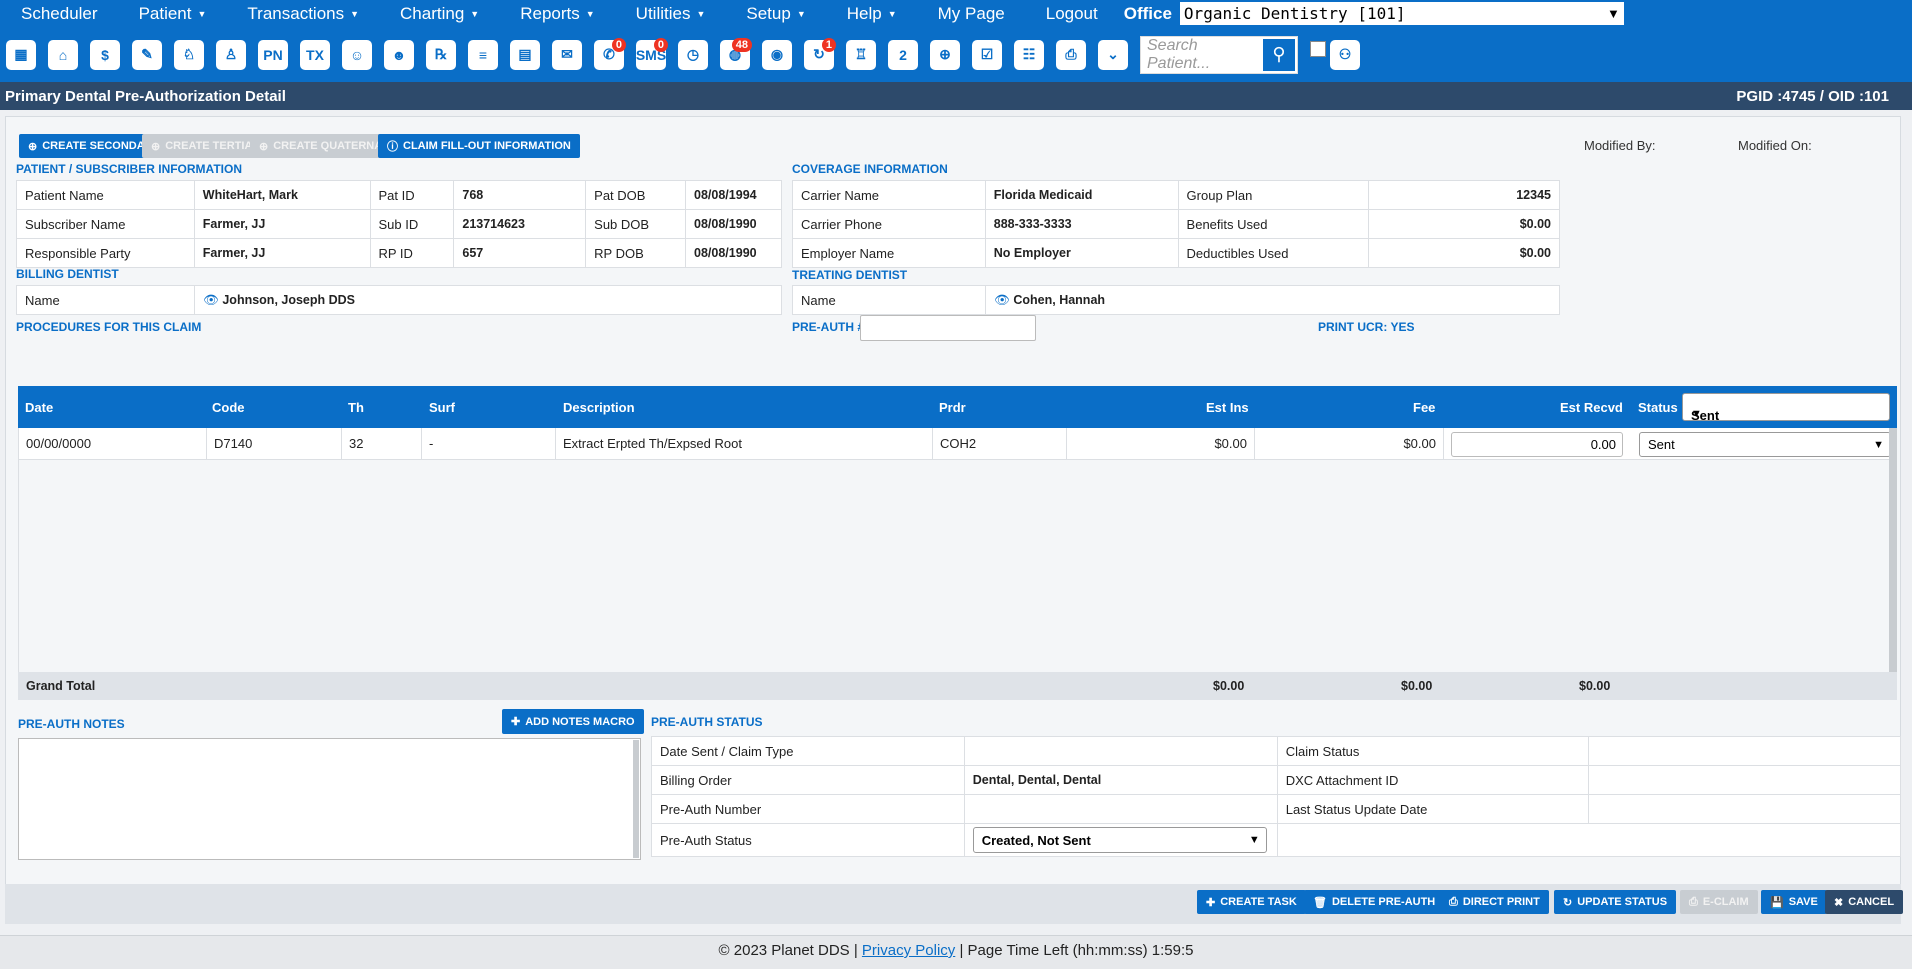 This screenshot has width=1912, height=969. Describe the element at coordinates (1864, 902) in the screenshot. I see `cancel-button: ✖ CANCEL` at that location.